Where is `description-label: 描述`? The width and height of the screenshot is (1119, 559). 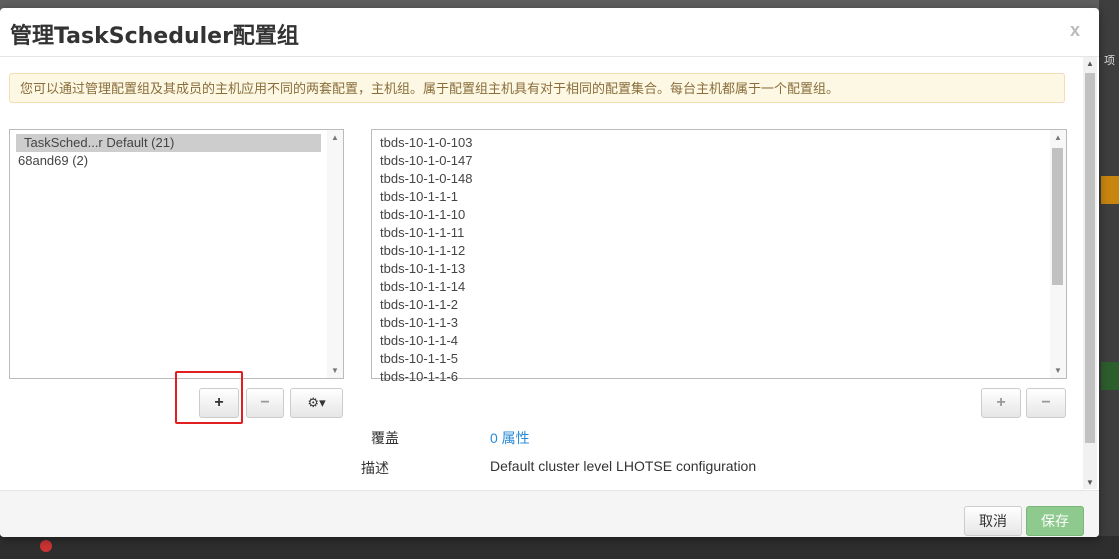 description-label: 描述 is located at coordinates (375, 468).